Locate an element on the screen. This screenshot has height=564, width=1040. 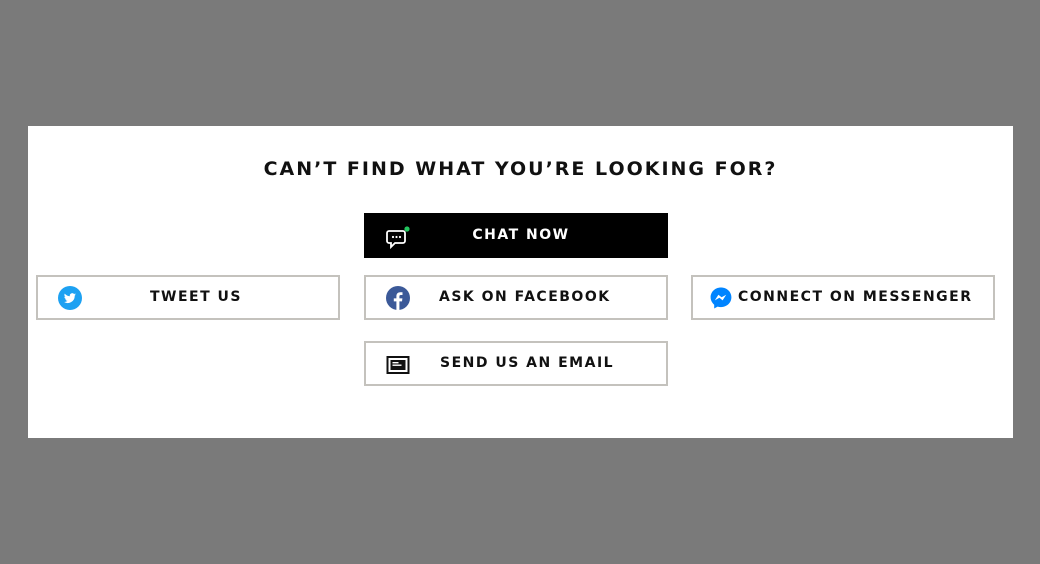
ask-on-facebook-button: ASK ON FACEBOOK is located at coordinates (516, 297).